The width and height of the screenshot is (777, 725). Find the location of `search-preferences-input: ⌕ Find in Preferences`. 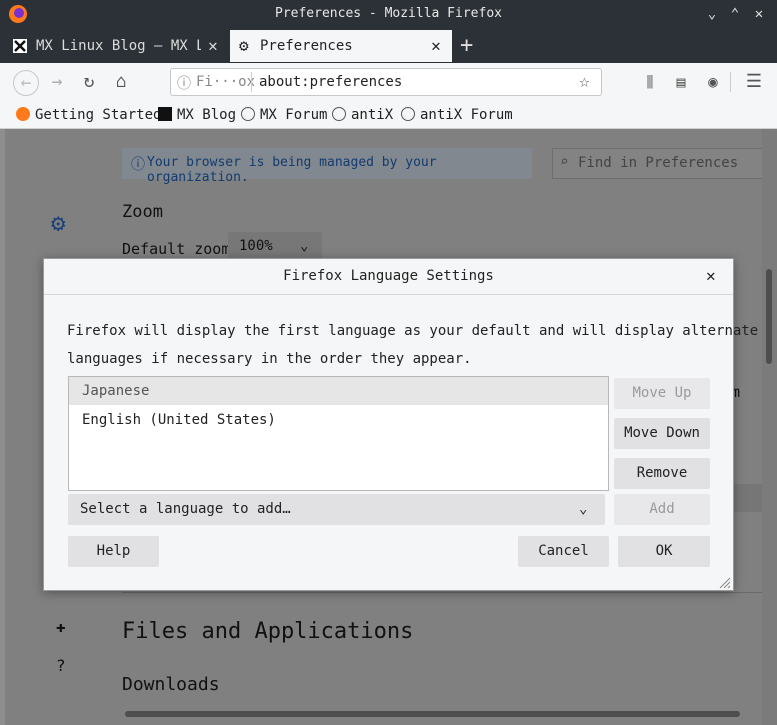

search-preferences-input: ⌕ Find in Preferences is located at coordinates (659, 163).